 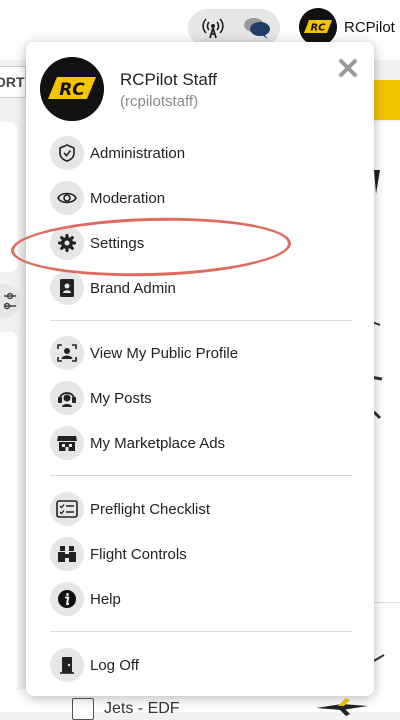 What do you see at coordinates (195, 353) in the screenshot?
I see `menu-item-public-profile: View My Public Profile` at bounding box center [195, 353].